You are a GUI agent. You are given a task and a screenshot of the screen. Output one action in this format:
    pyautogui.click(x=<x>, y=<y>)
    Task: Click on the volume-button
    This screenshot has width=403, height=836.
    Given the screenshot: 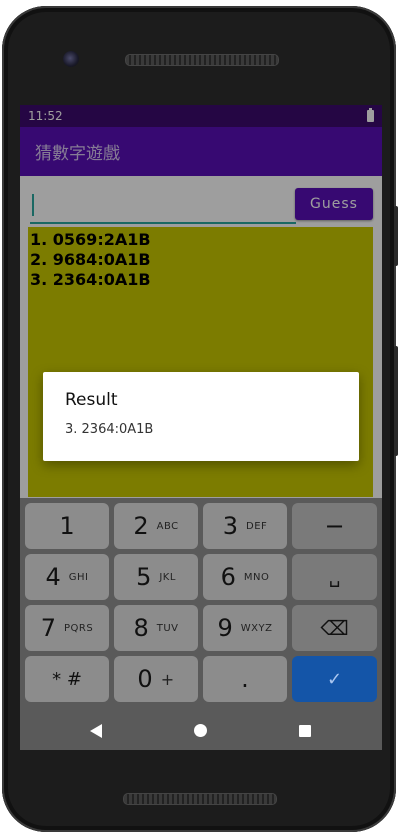 What is the action you would take?
    pyautogui.click(x=396, y=401)
    